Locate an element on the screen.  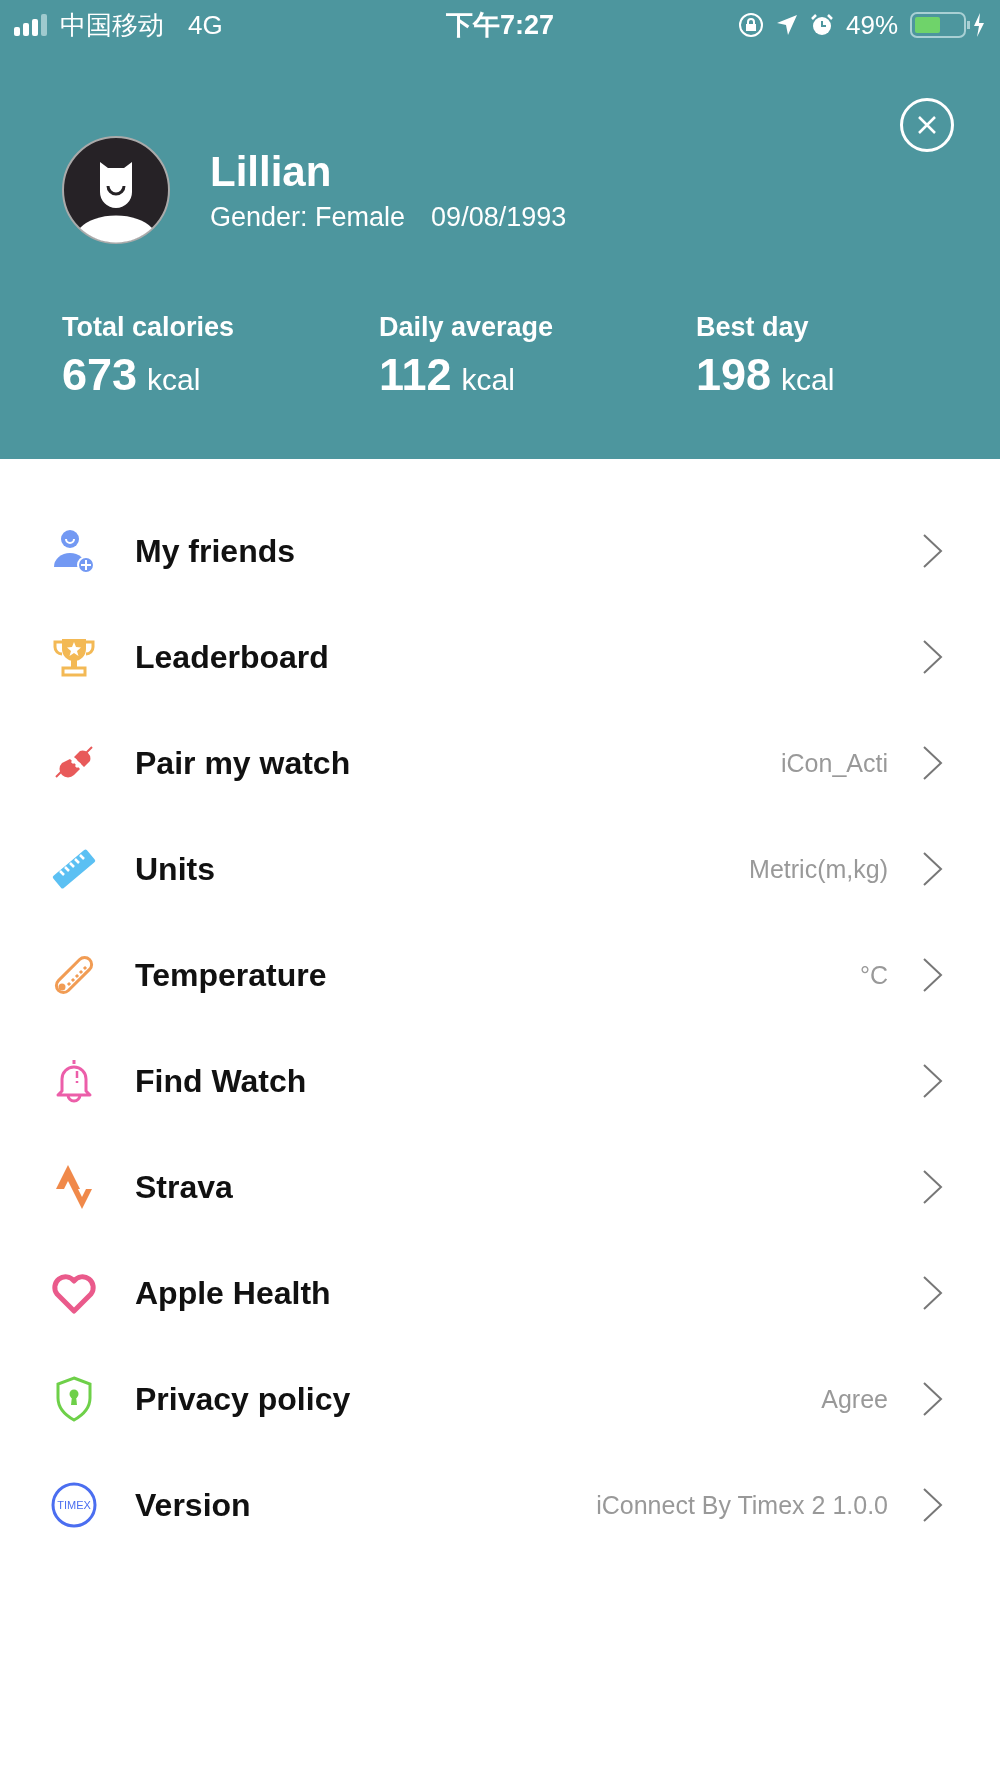
menu-item-value: °C is located at coordinates (873, 975).